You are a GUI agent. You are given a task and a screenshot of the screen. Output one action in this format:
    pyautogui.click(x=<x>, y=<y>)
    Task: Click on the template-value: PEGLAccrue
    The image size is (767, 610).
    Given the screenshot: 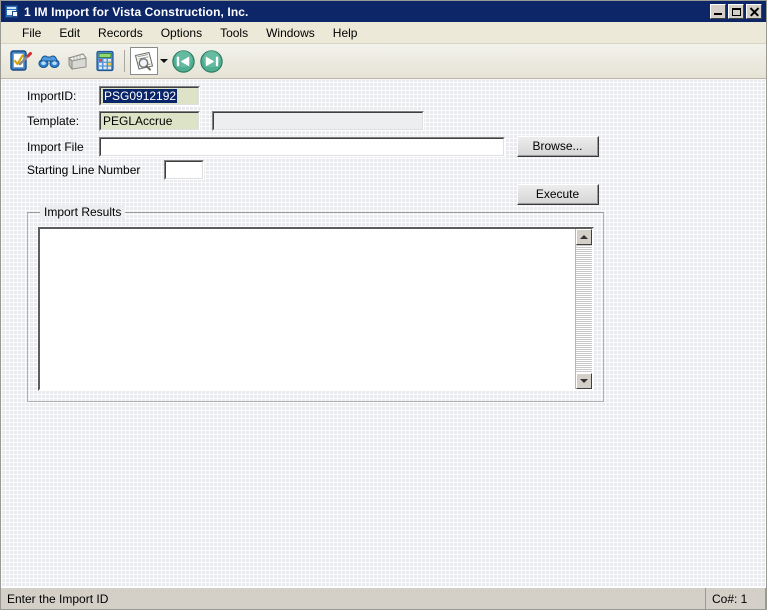 What is the action you would take?
    pyautogui.click(x=138, y=121)
    